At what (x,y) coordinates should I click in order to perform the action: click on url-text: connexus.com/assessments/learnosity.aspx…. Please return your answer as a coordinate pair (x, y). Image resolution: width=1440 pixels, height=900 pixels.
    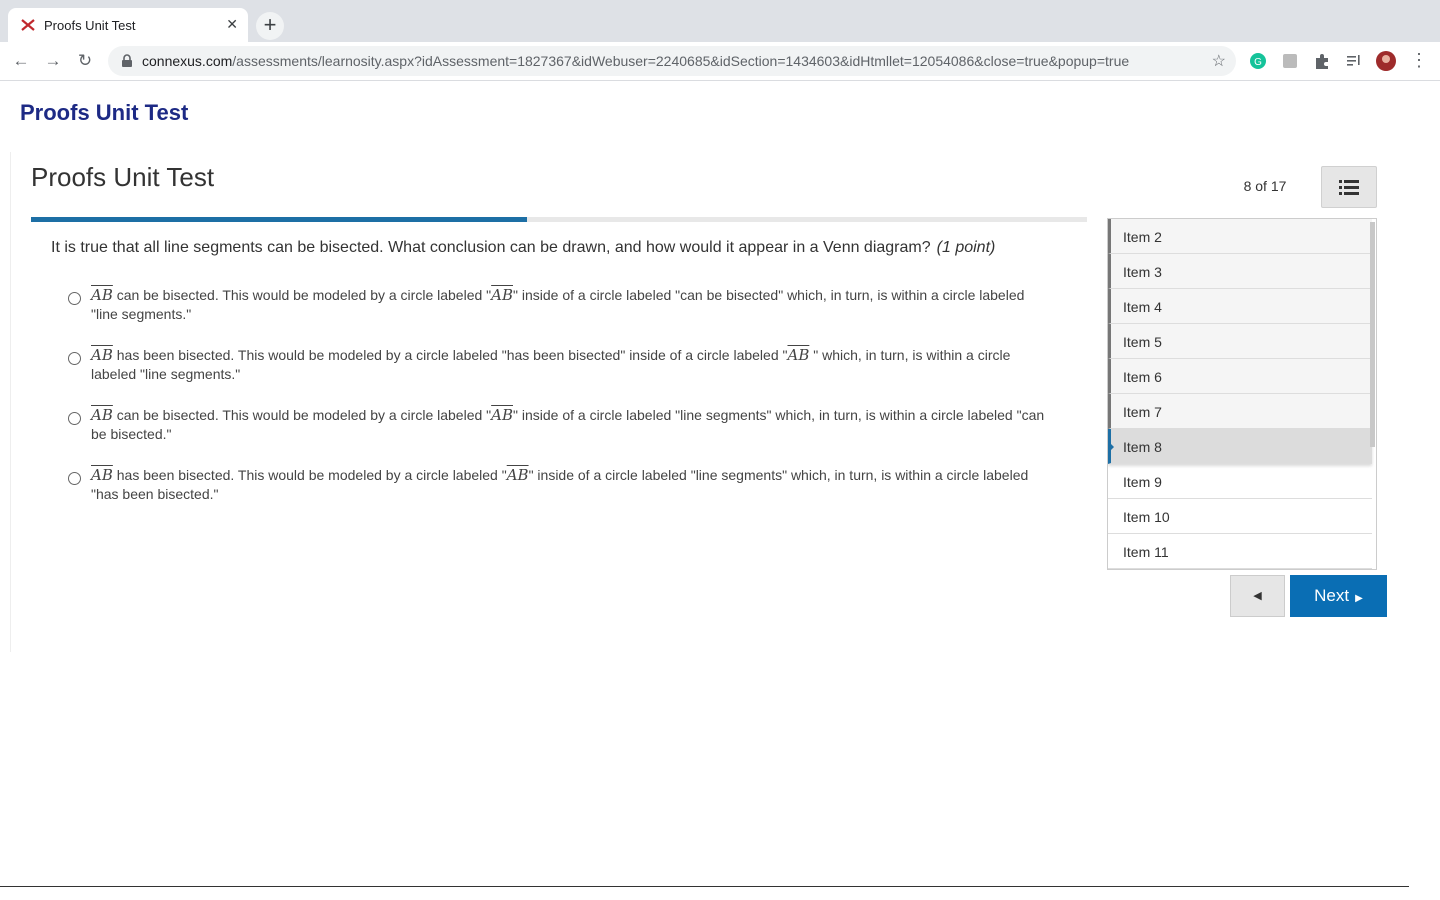
    Looking at the image, I should click on (635, 61).